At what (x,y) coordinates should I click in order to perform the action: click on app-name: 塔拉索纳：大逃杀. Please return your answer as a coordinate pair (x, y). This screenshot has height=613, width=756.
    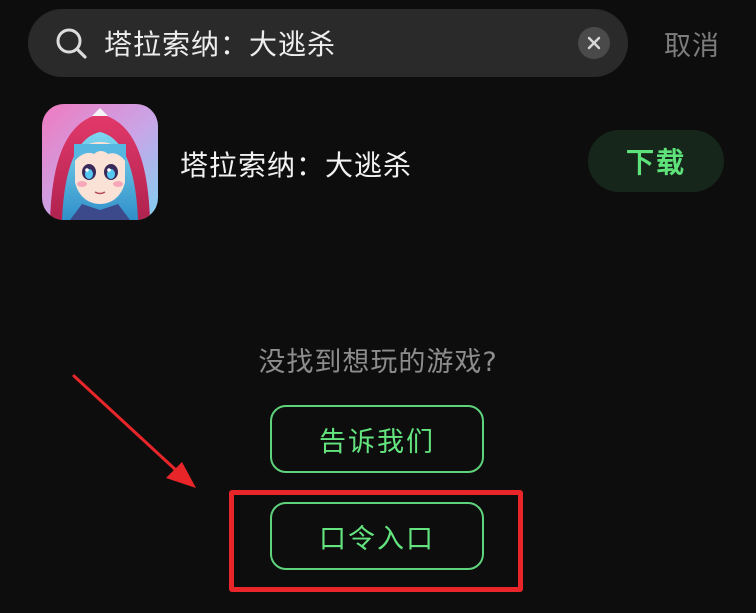
    Looking at the image, I should click on (296, 164).